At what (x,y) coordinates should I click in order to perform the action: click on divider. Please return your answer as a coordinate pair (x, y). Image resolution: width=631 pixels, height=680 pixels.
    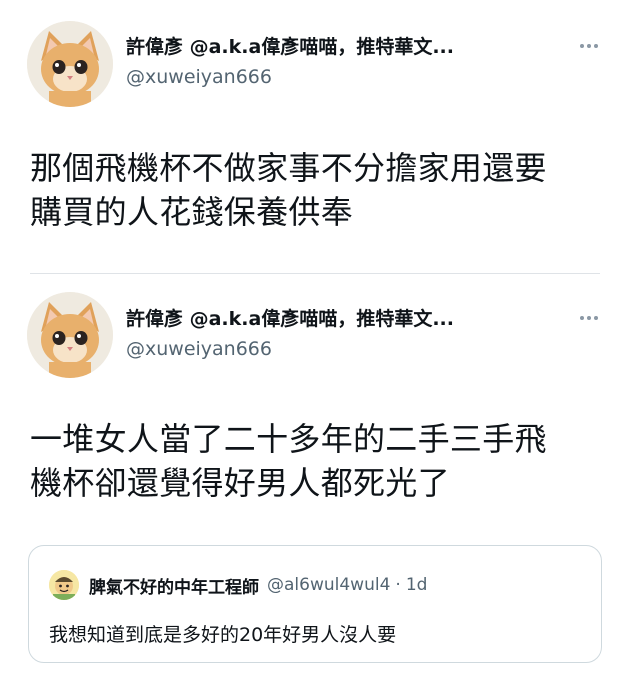
    Looking at the image, I should click on (315, 273).